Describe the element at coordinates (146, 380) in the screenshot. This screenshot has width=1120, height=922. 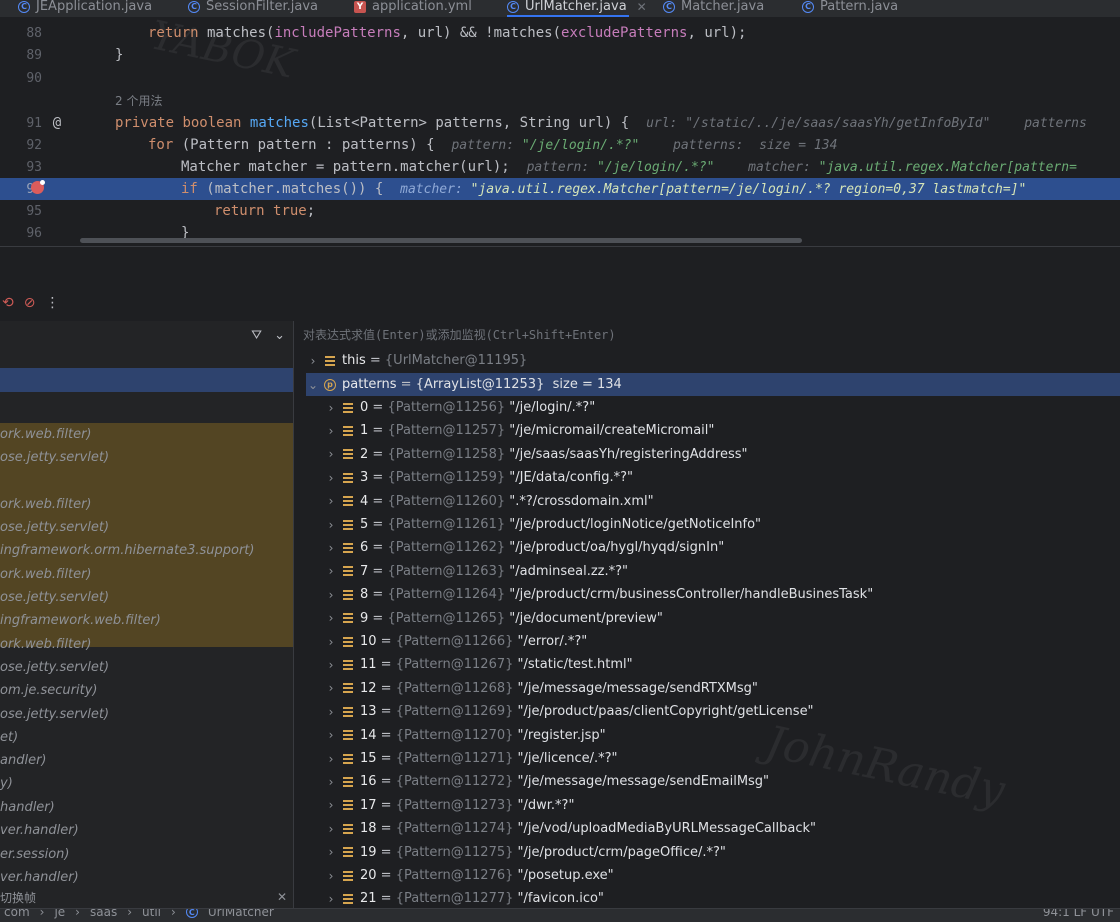
I see `selected-frame` at that location.